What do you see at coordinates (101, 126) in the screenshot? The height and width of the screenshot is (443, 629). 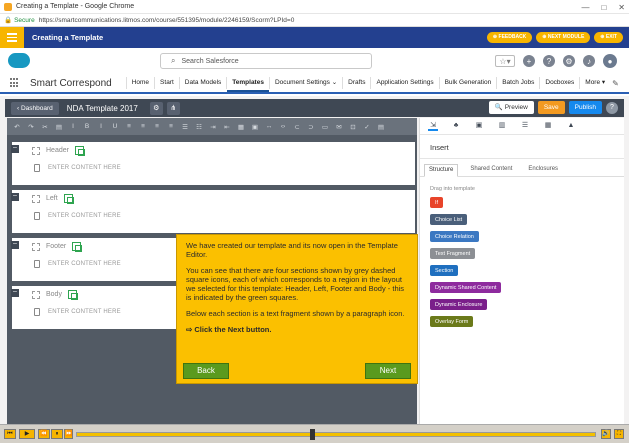 I see `italic-icon: I` at bounding box center [101, 126].